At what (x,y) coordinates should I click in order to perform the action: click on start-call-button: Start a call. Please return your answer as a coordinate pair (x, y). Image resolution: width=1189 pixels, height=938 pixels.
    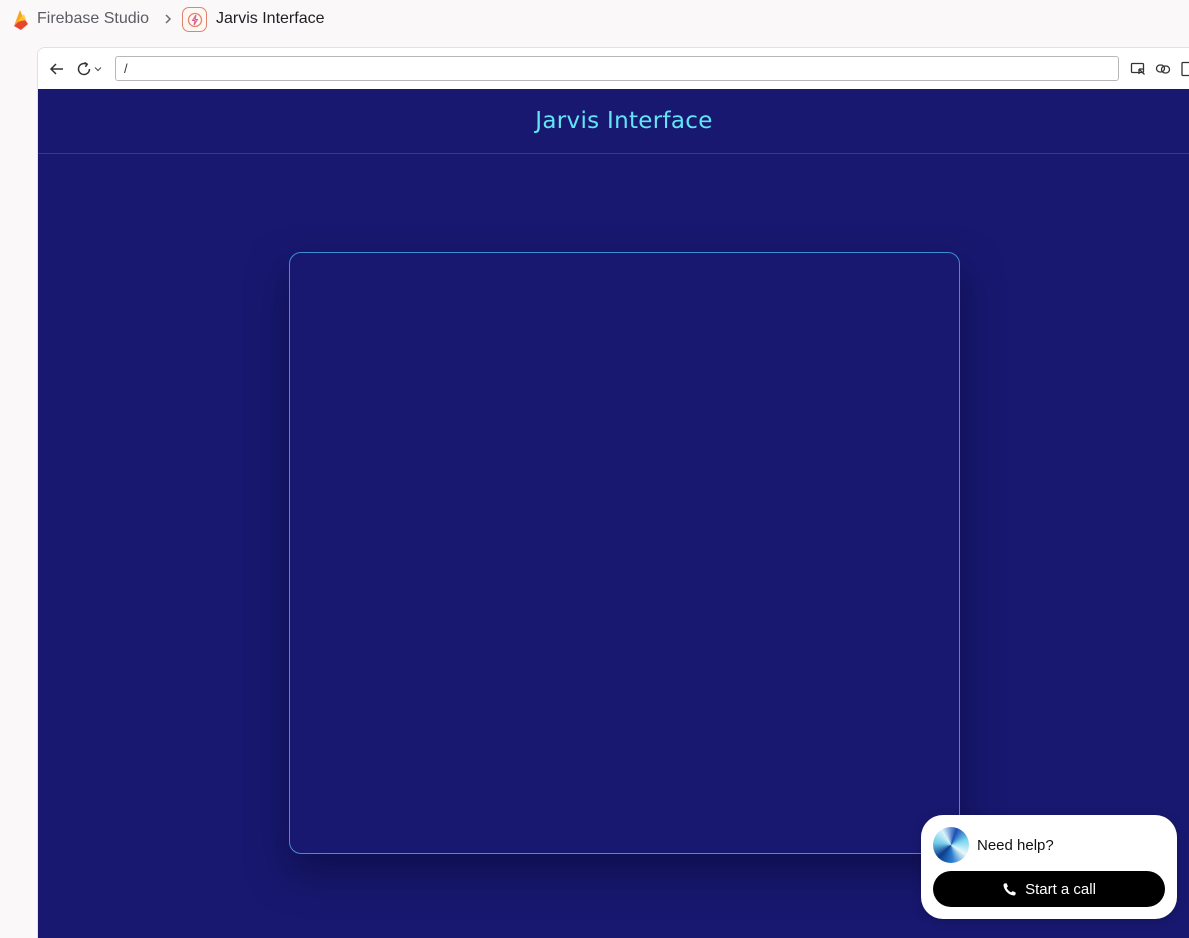
    Looking at the image, I should click on (1049, 889).